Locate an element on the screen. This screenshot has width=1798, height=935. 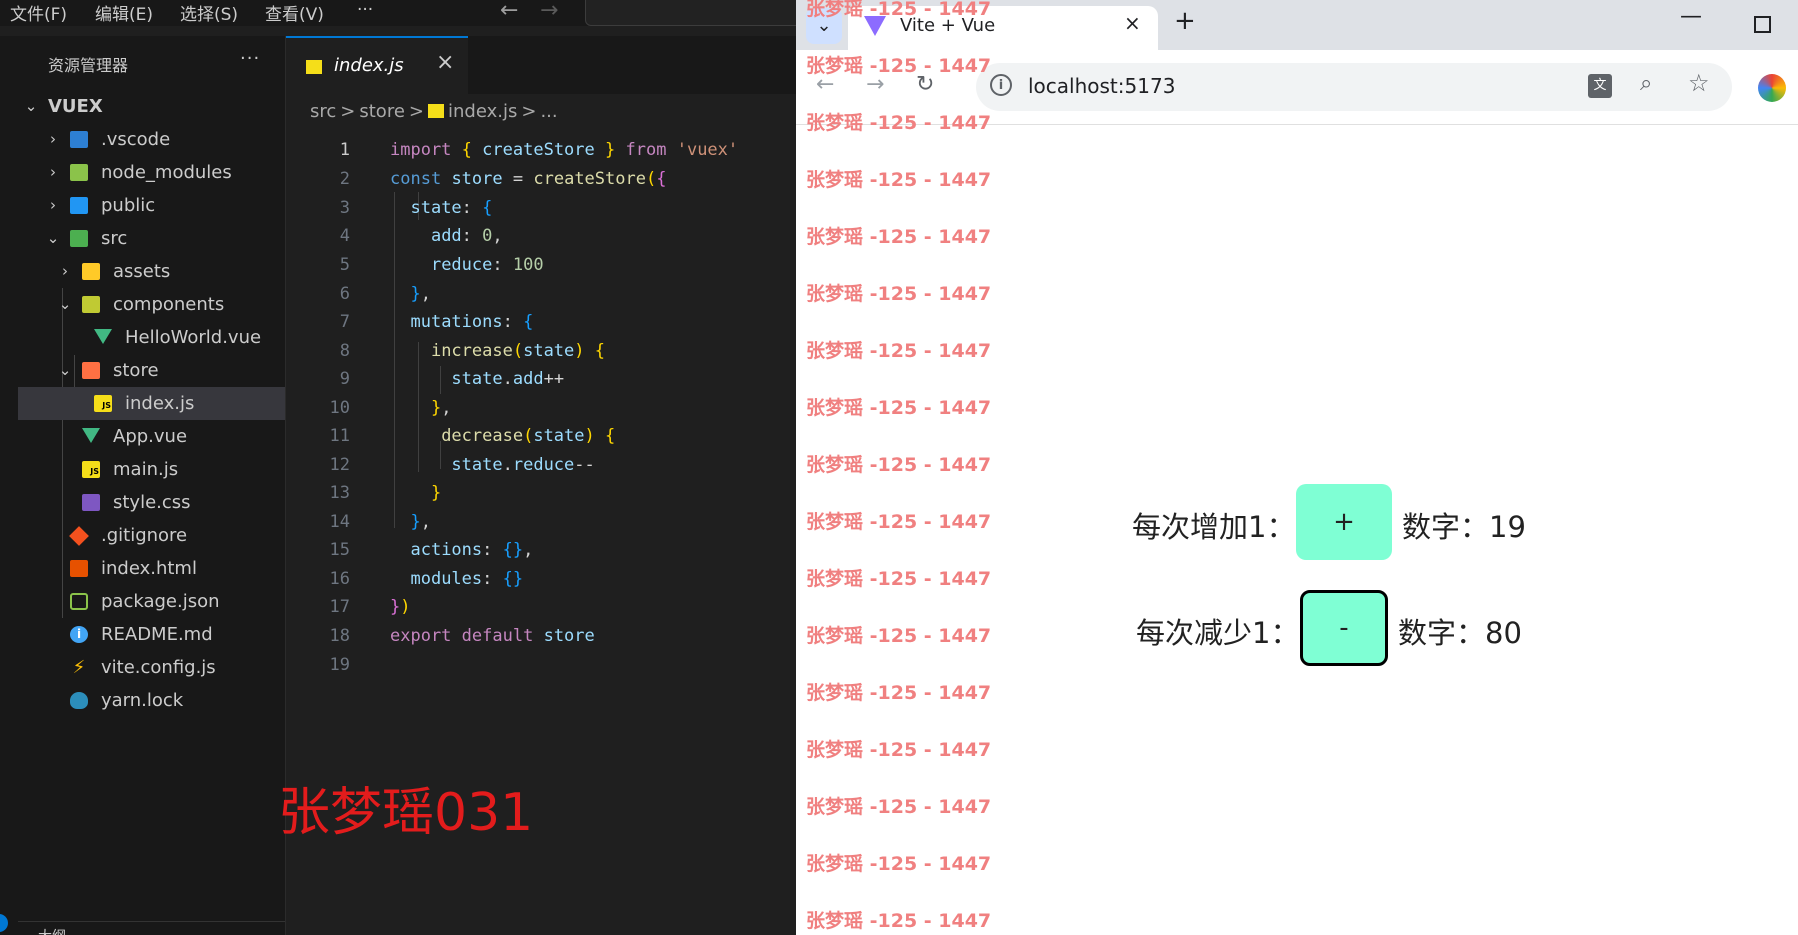
url-text: localhost:5173 is located at coordinates (1101, 86).